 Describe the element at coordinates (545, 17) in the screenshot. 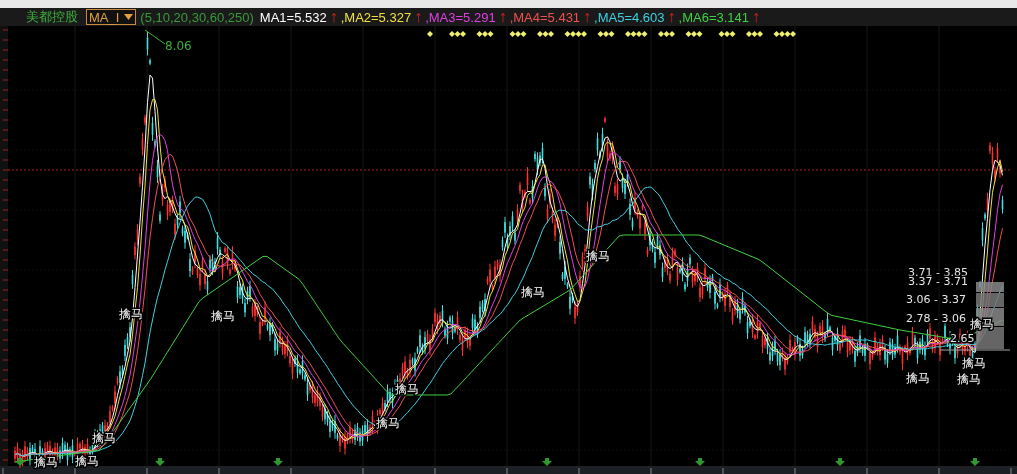

I see `moving-average-value: ,MA4=5.431` at that location.